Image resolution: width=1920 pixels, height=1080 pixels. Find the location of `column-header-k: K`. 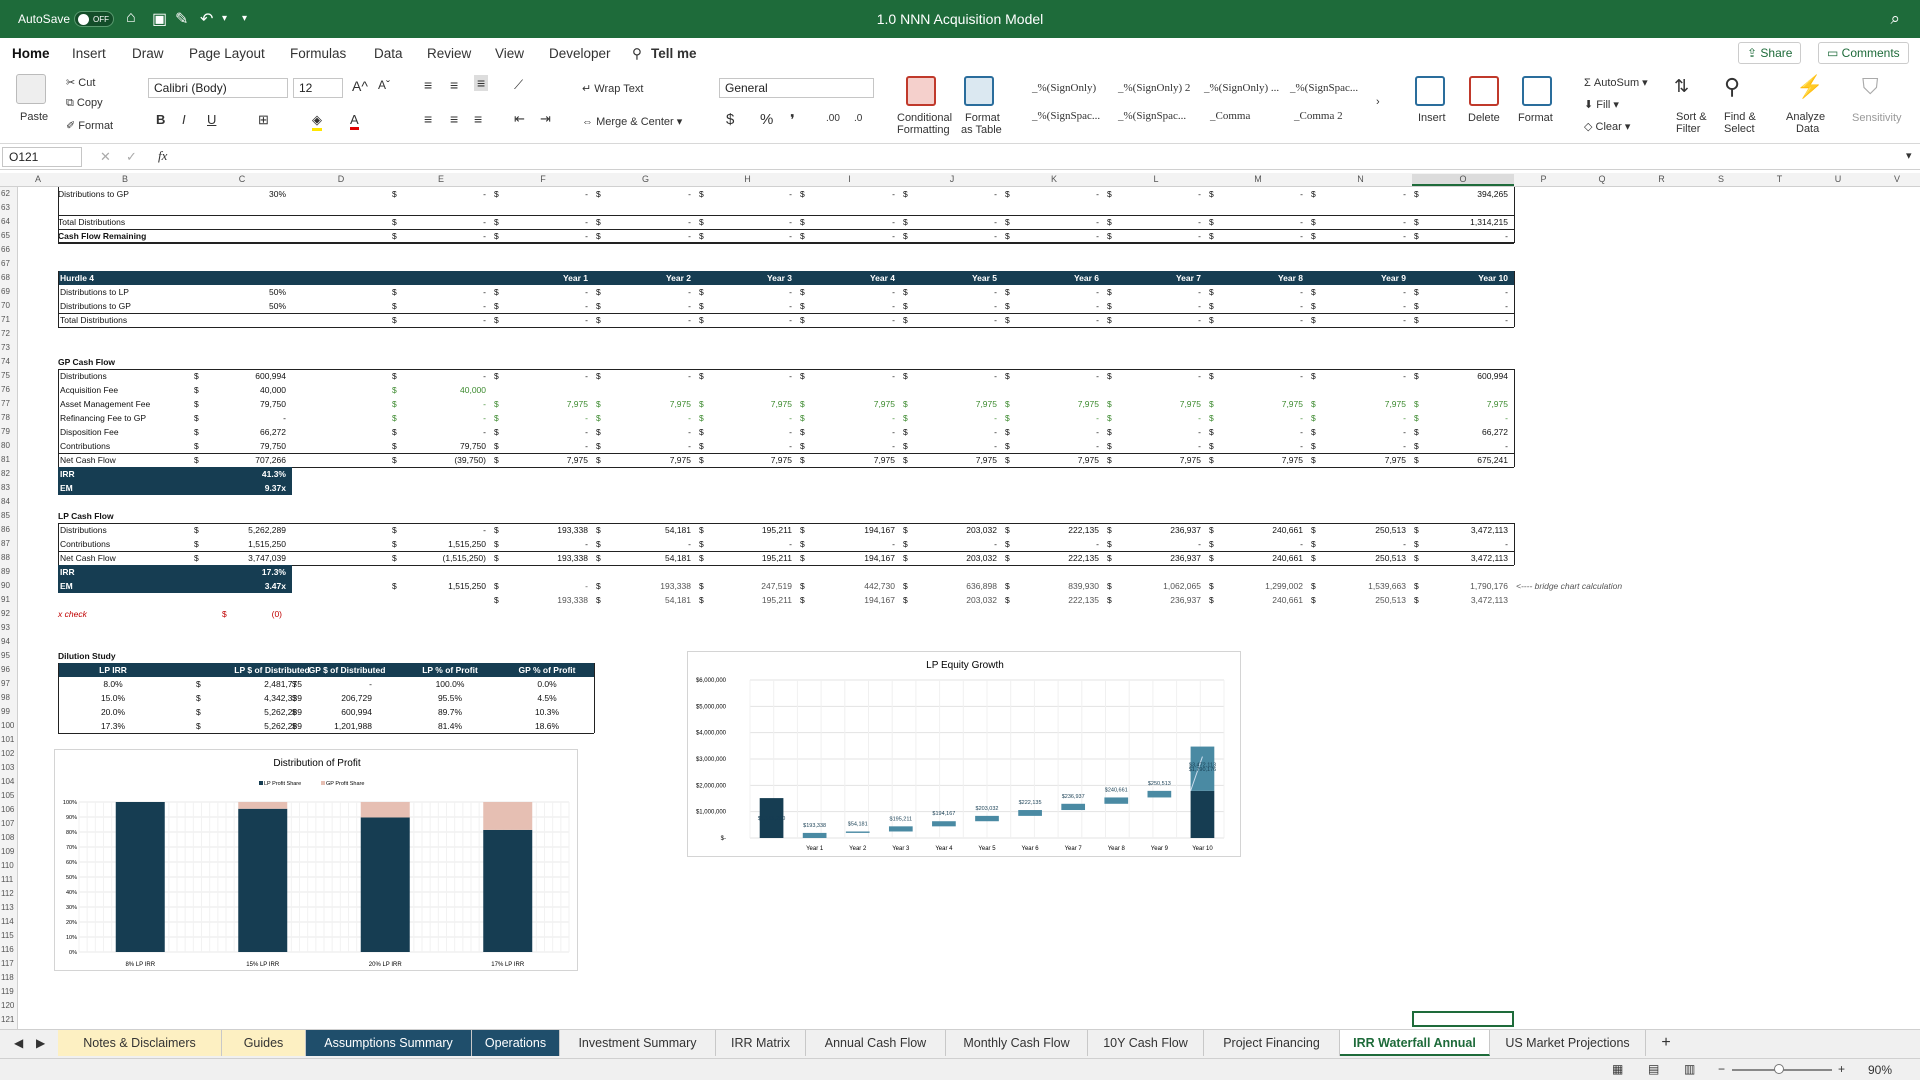

column-header-k: K is located at coordinates (1054, 179).